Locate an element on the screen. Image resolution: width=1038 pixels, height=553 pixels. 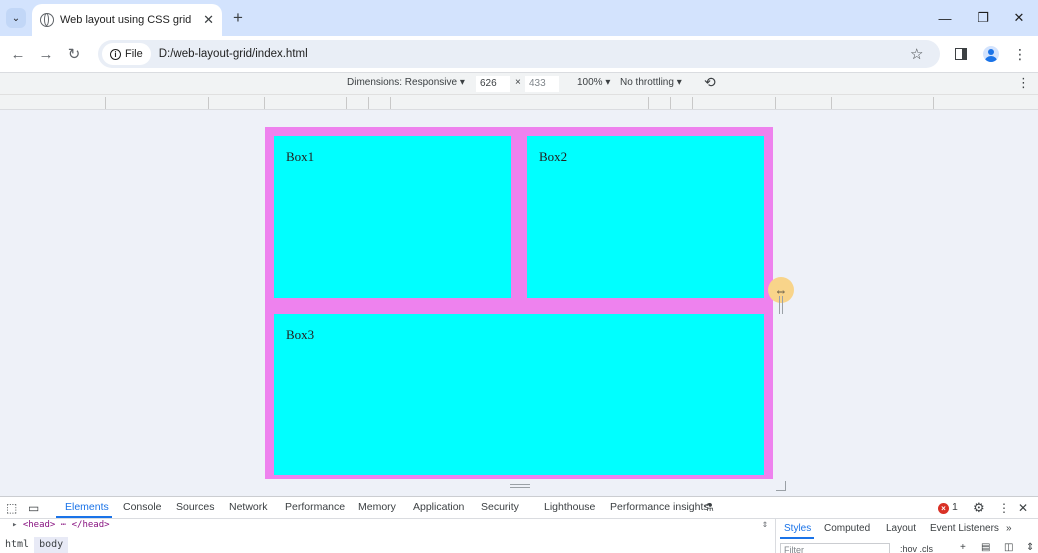
sidebar-toggle-icon: ◫ is located at coordinates (1008, 547).